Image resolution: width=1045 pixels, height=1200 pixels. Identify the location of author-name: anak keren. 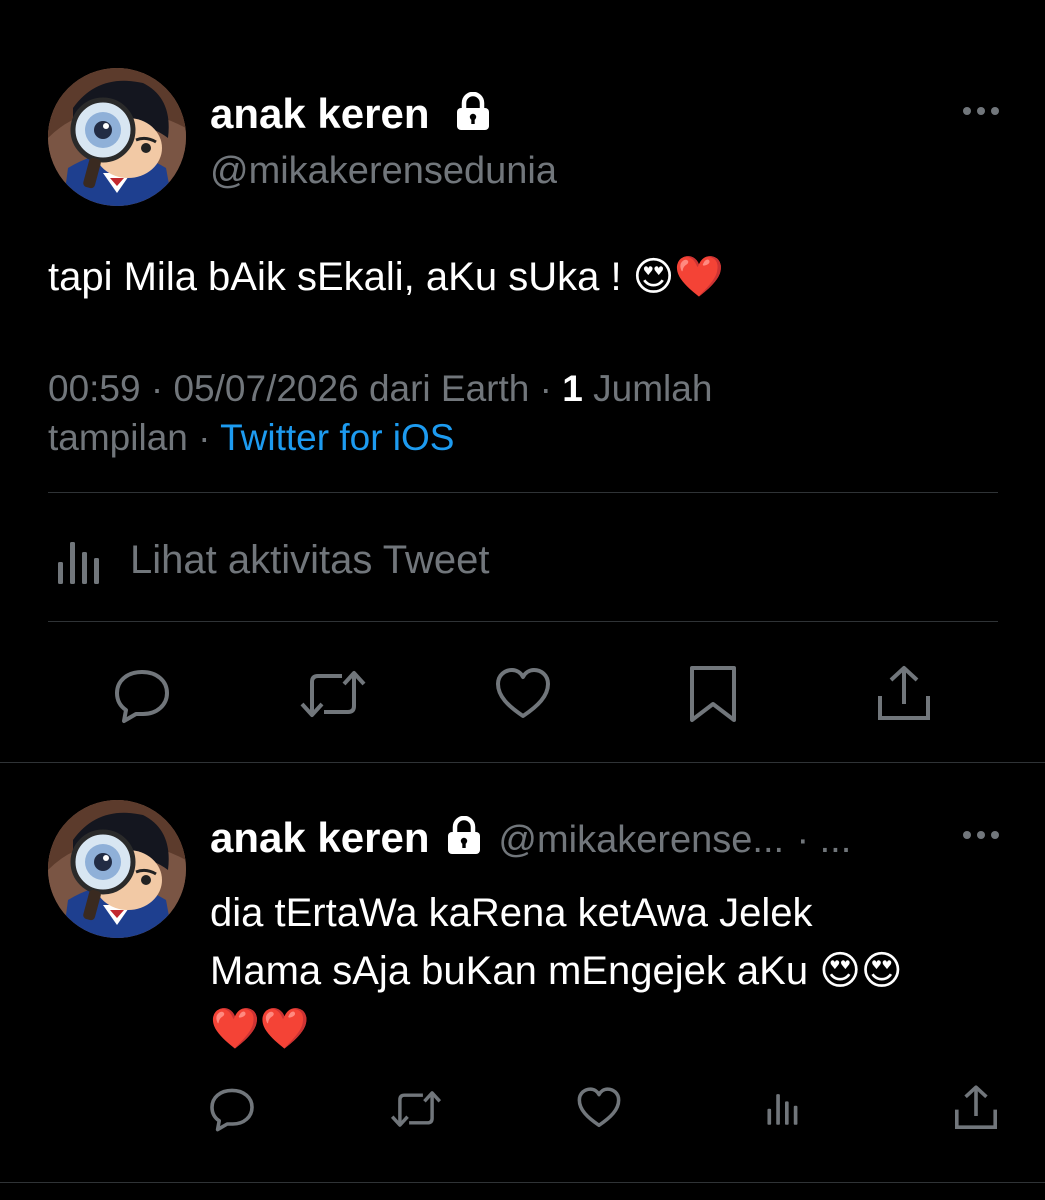
(350, 113).